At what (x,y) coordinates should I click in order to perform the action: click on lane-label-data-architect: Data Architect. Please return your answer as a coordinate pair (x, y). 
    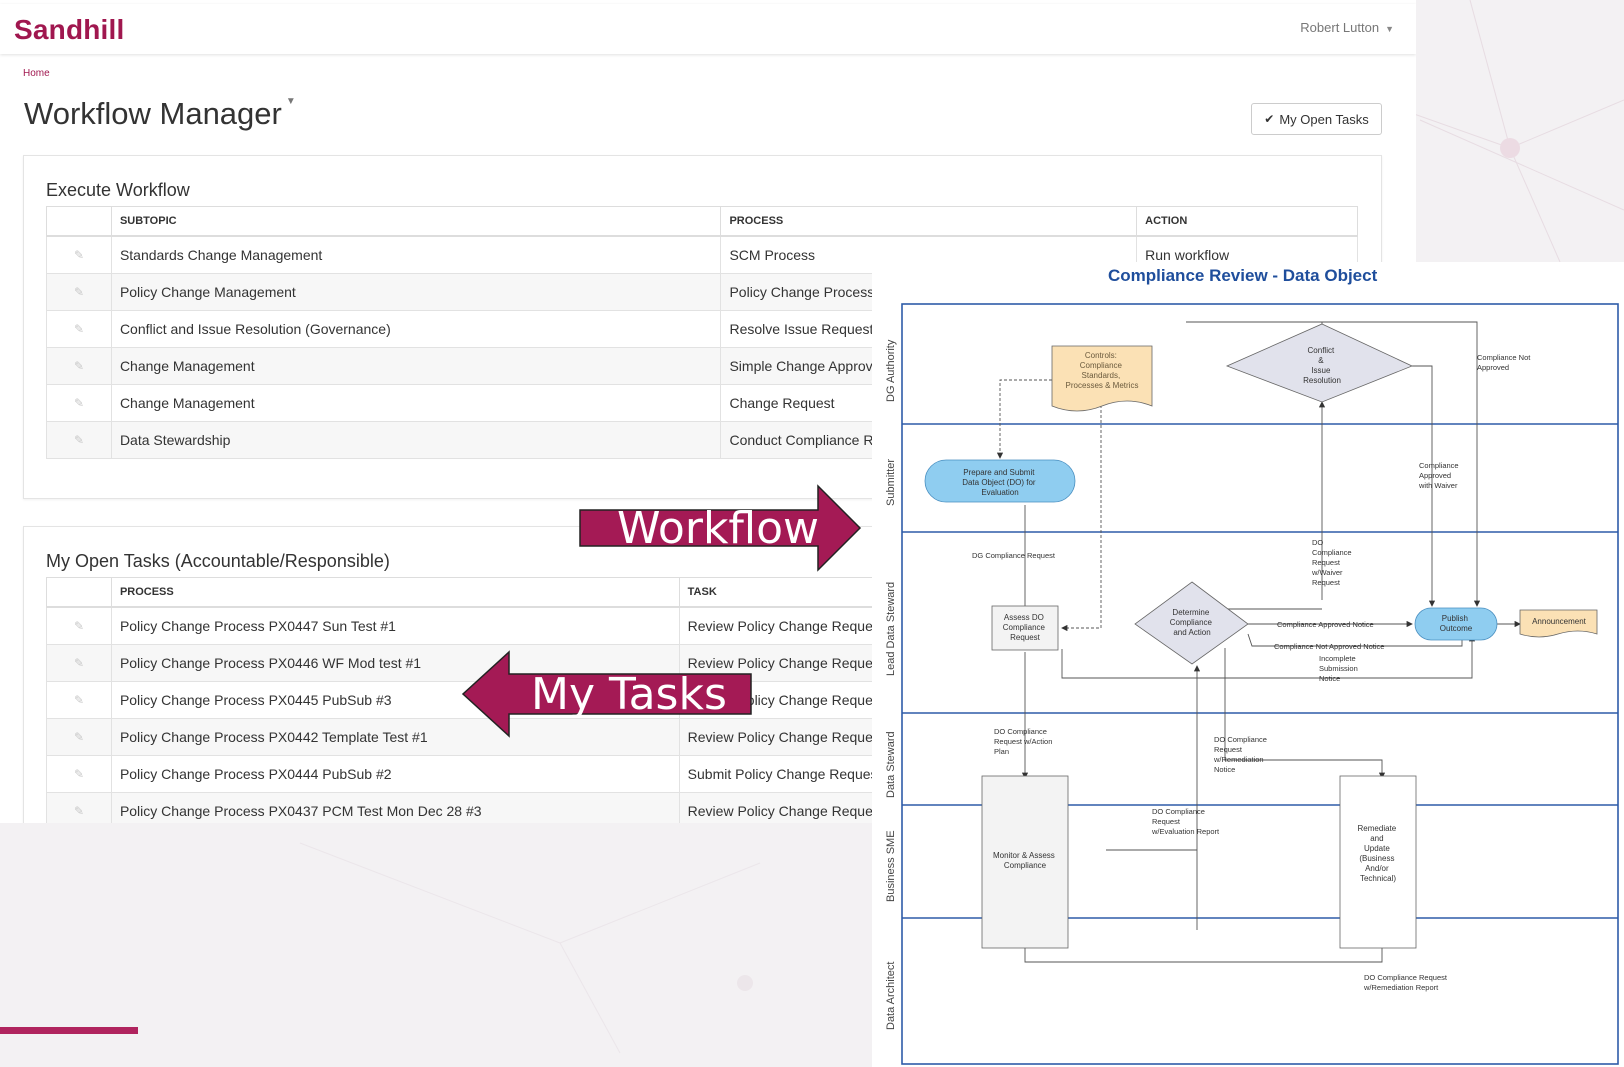
    Looking at the image, I should click on (891, 996).